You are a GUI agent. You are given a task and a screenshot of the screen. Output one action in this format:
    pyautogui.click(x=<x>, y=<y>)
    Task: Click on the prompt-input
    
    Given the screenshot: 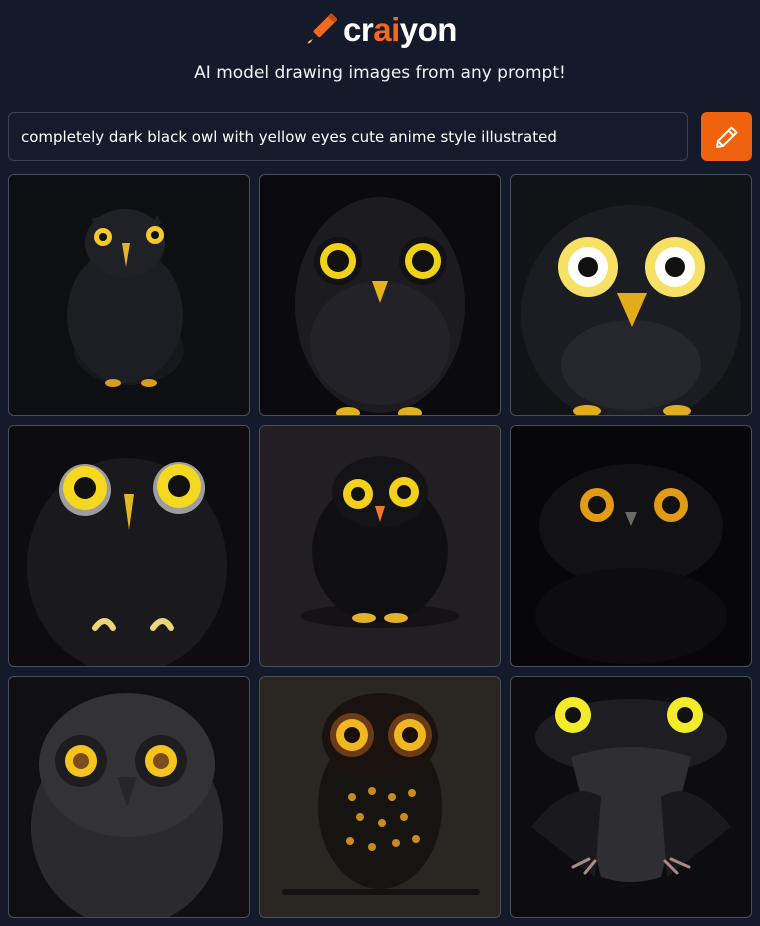 What is the action you would take?
    pyautogui.click(x=348, y=136)
    